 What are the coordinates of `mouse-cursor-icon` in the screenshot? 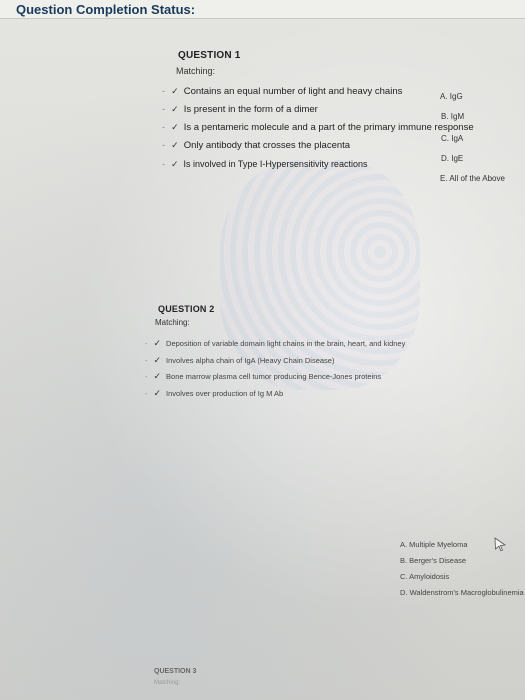 It's located at (500, 544).